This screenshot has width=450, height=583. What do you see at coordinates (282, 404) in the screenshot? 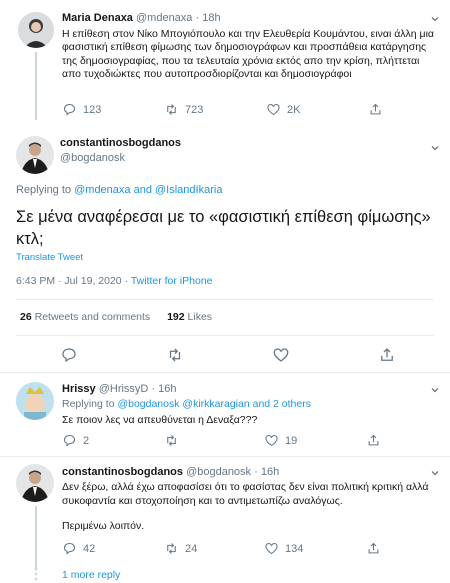
I see `reply1-replying-others: and 2 others` at bounding box center [282, 404].